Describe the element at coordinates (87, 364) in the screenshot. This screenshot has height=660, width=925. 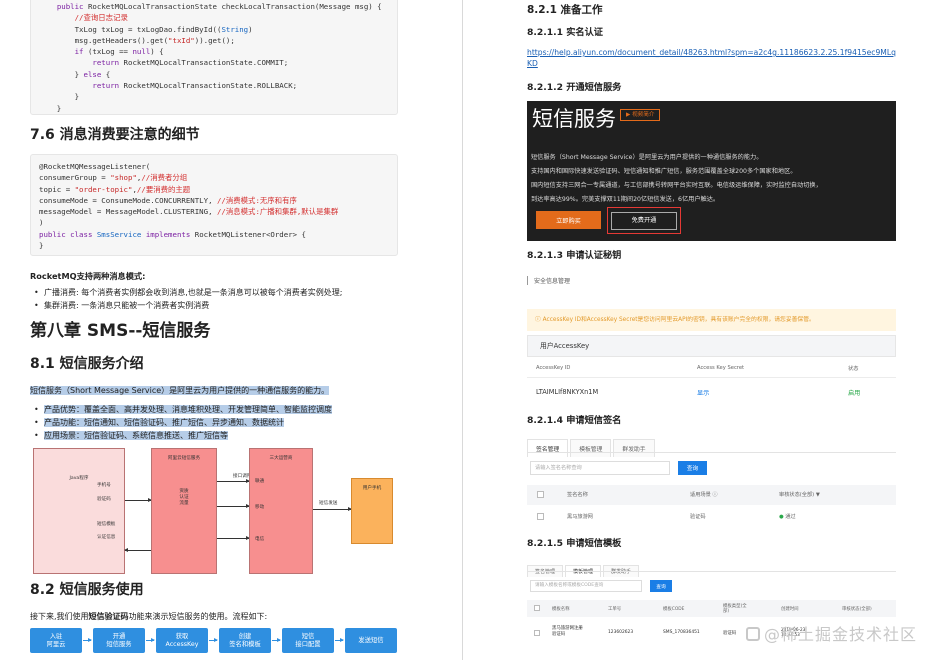
I see `section-title-8-1: 8.1 短信服务介绍` at that location.